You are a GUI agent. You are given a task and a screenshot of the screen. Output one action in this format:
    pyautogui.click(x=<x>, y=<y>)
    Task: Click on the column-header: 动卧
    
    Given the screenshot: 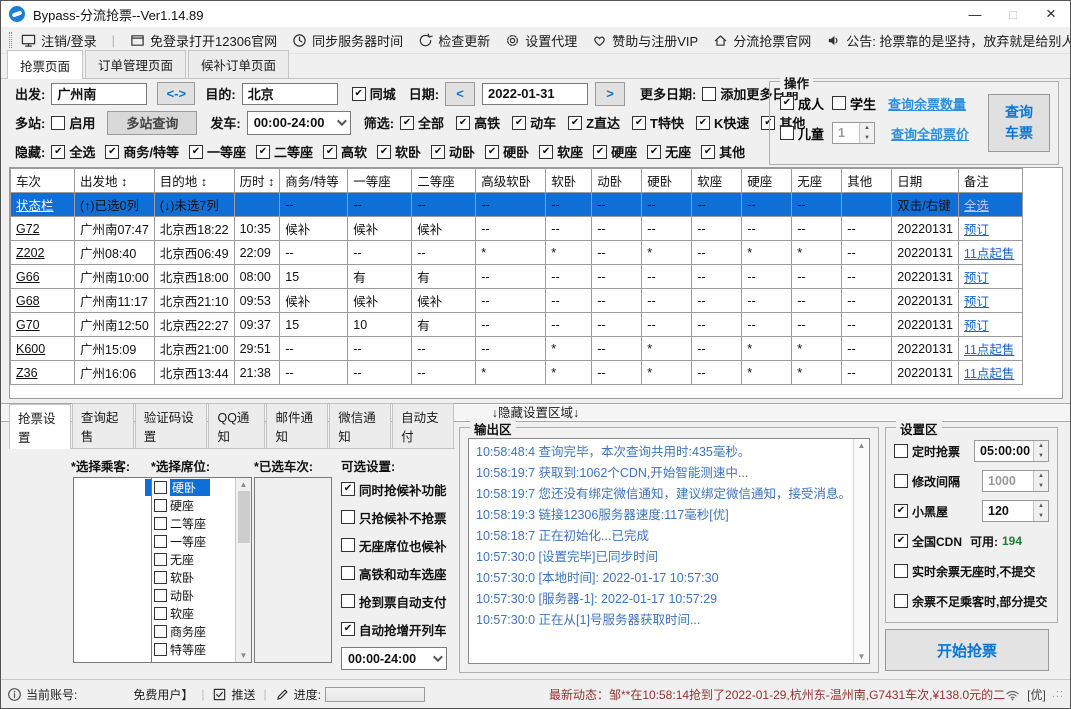 What is the action you would take?
    pyautogui.click(x=617, y=180)
    